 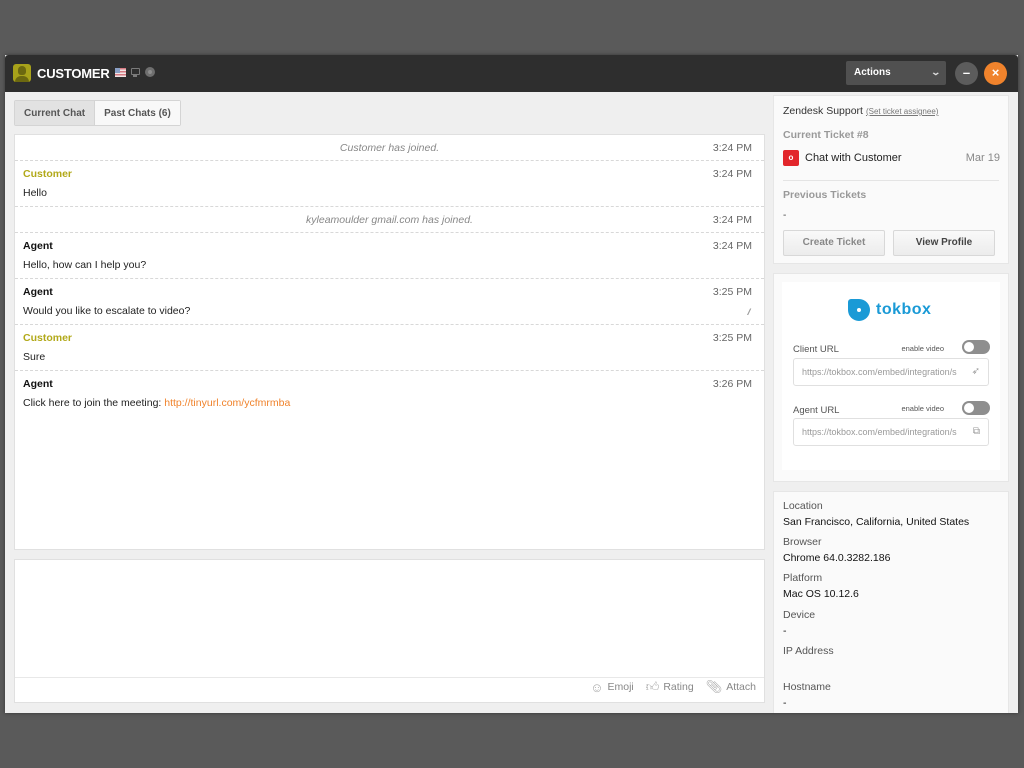 I want to click on rating-label: Rating, so click(x=678, y=687).